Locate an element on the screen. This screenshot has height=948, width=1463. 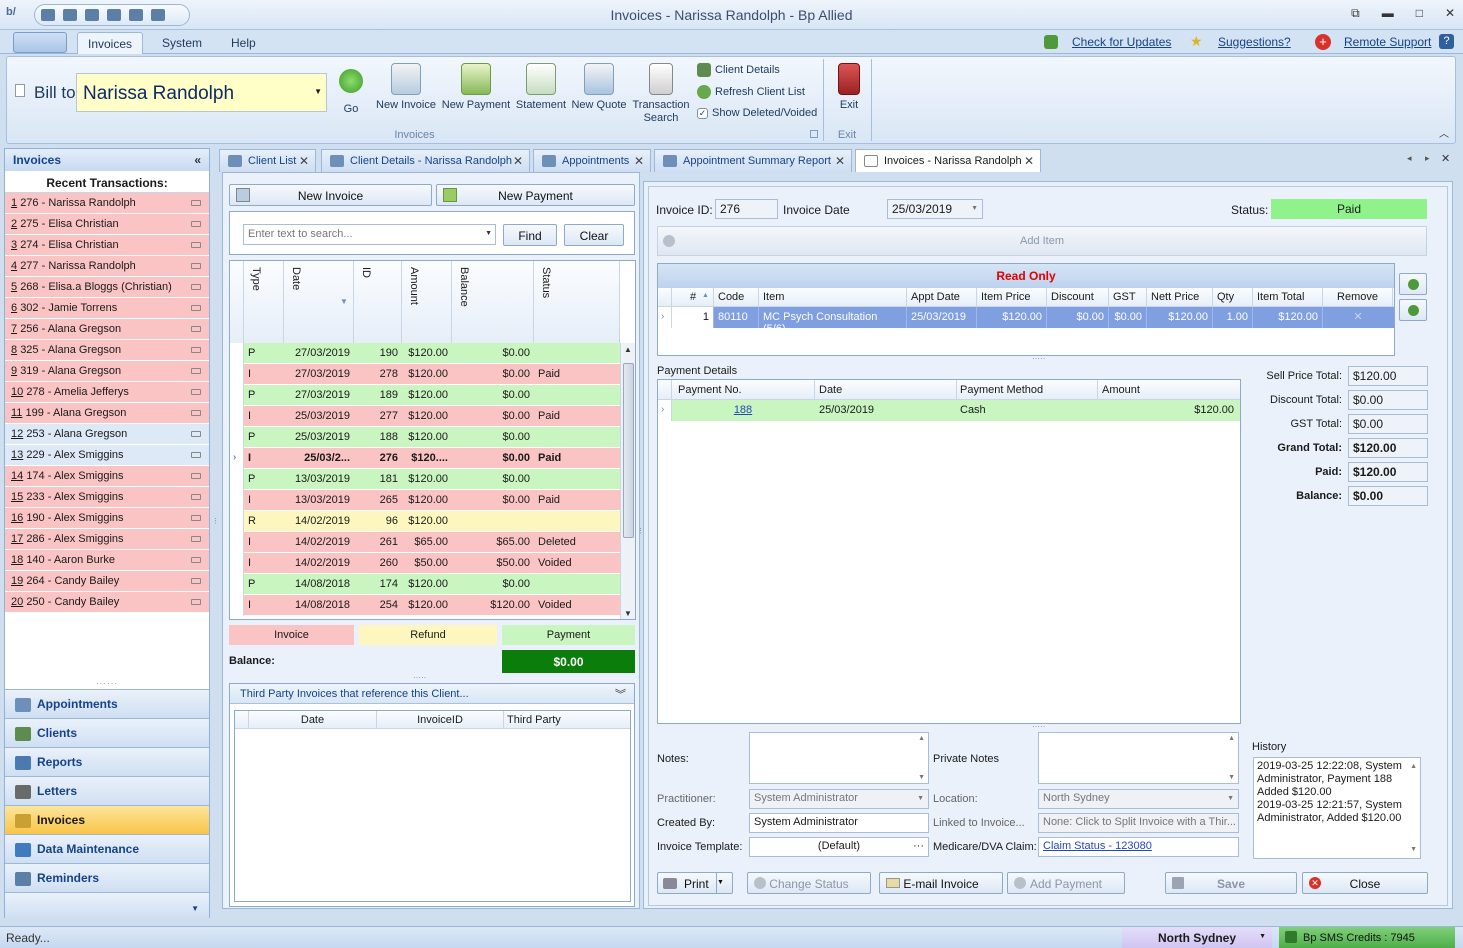
scroll-thumb is located at coordinates (628, 450).